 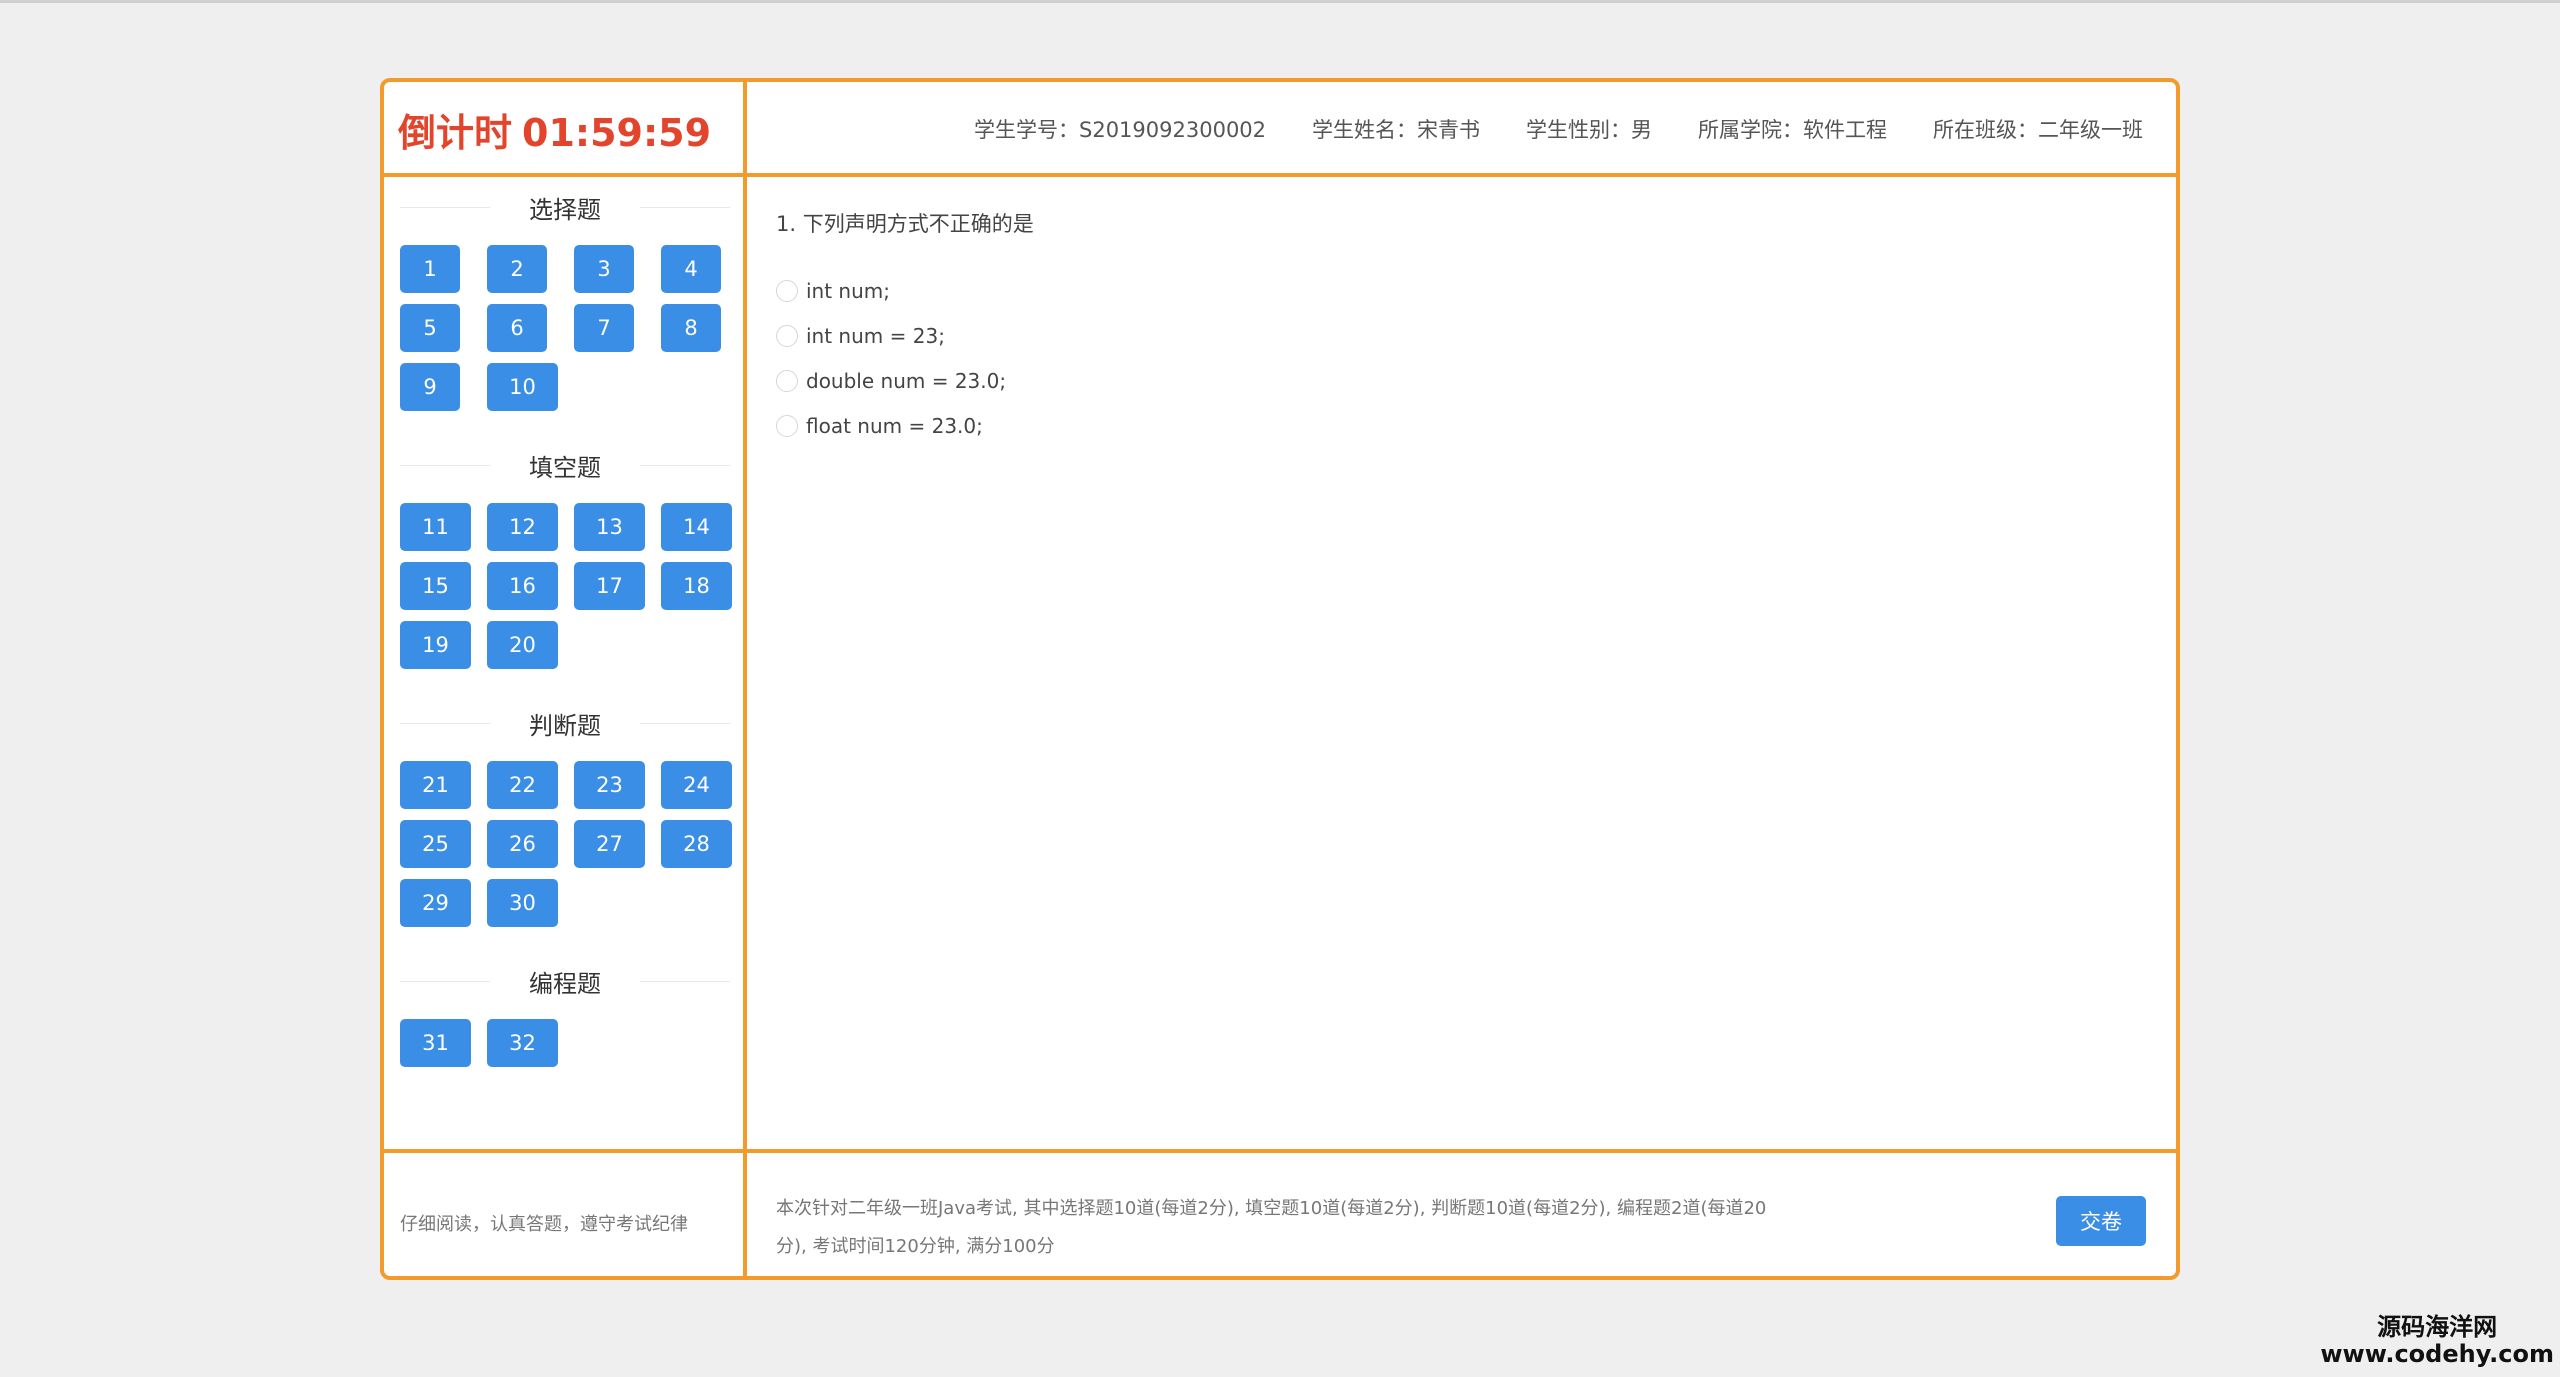 I want to click on question-button-15: 15, so click(x=435, y=586).